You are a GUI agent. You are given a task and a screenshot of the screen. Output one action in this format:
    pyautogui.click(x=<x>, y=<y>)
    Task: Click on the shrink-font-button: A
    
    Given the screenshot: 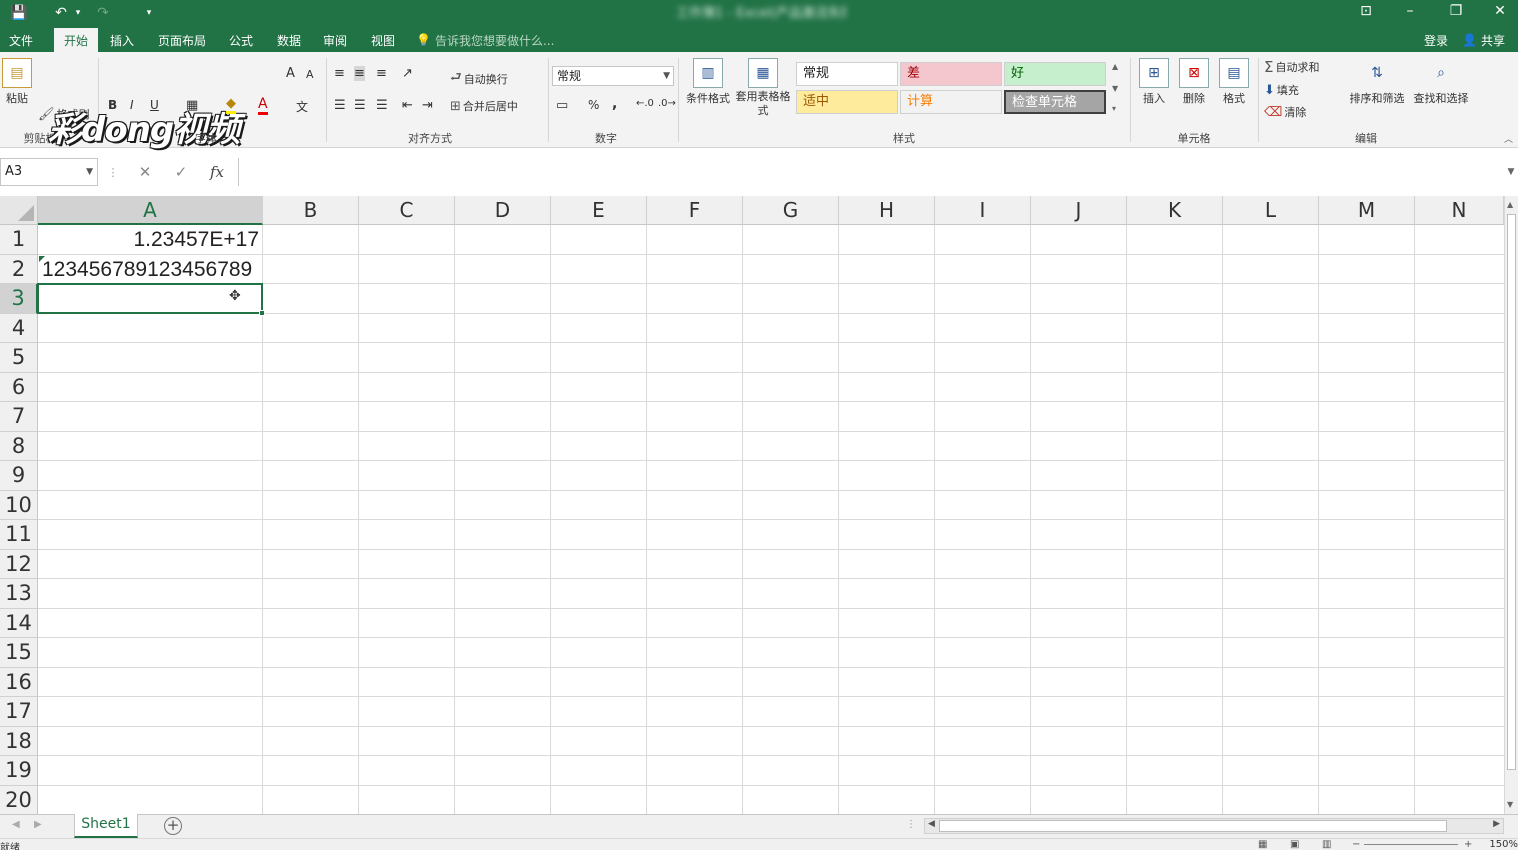 What is the action you would take?
    pyautogui.click(x=310, y=74)
    